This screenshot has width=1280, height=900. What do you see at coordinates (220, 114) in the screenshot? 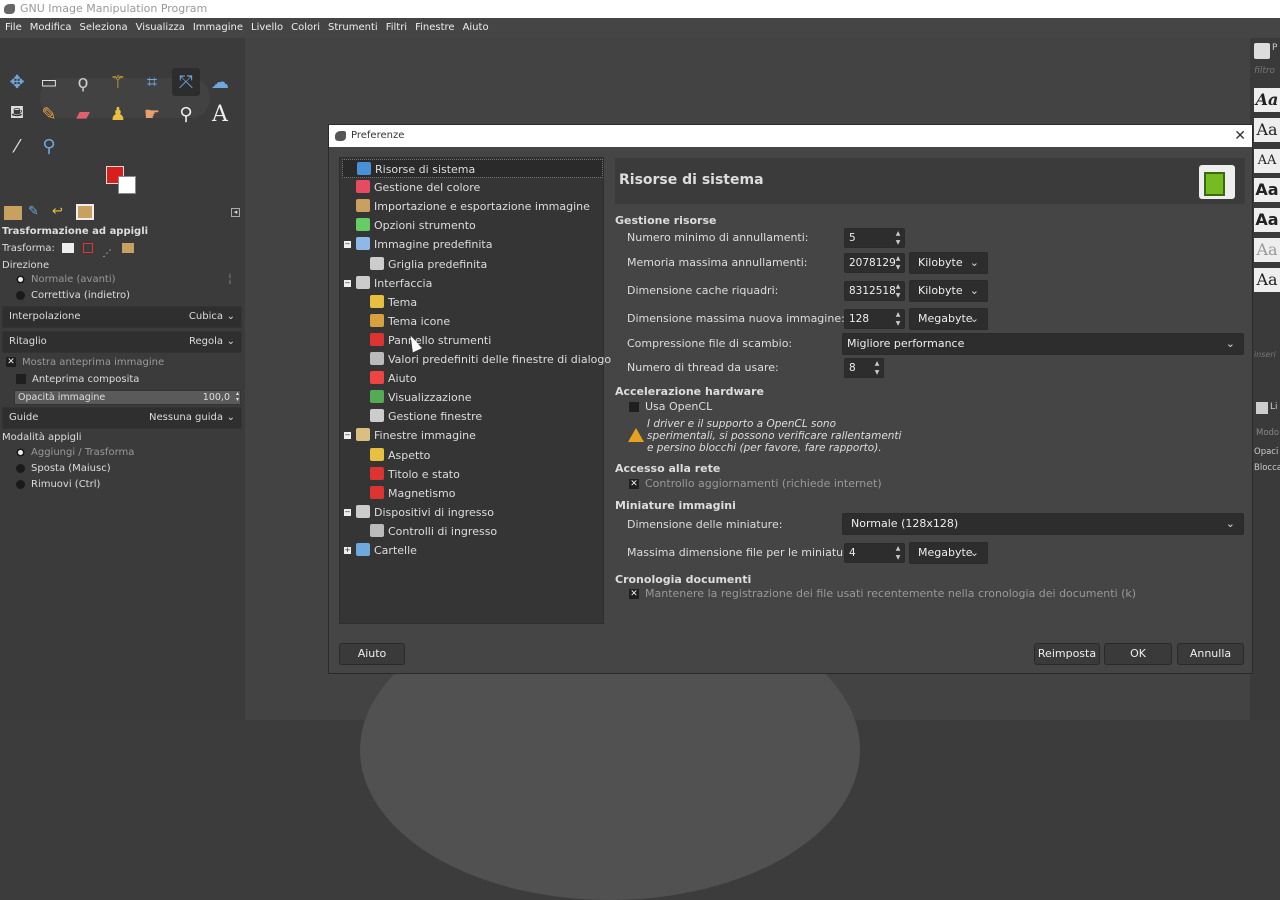
I see `text-icon: A` at bounding box center [220, 114].